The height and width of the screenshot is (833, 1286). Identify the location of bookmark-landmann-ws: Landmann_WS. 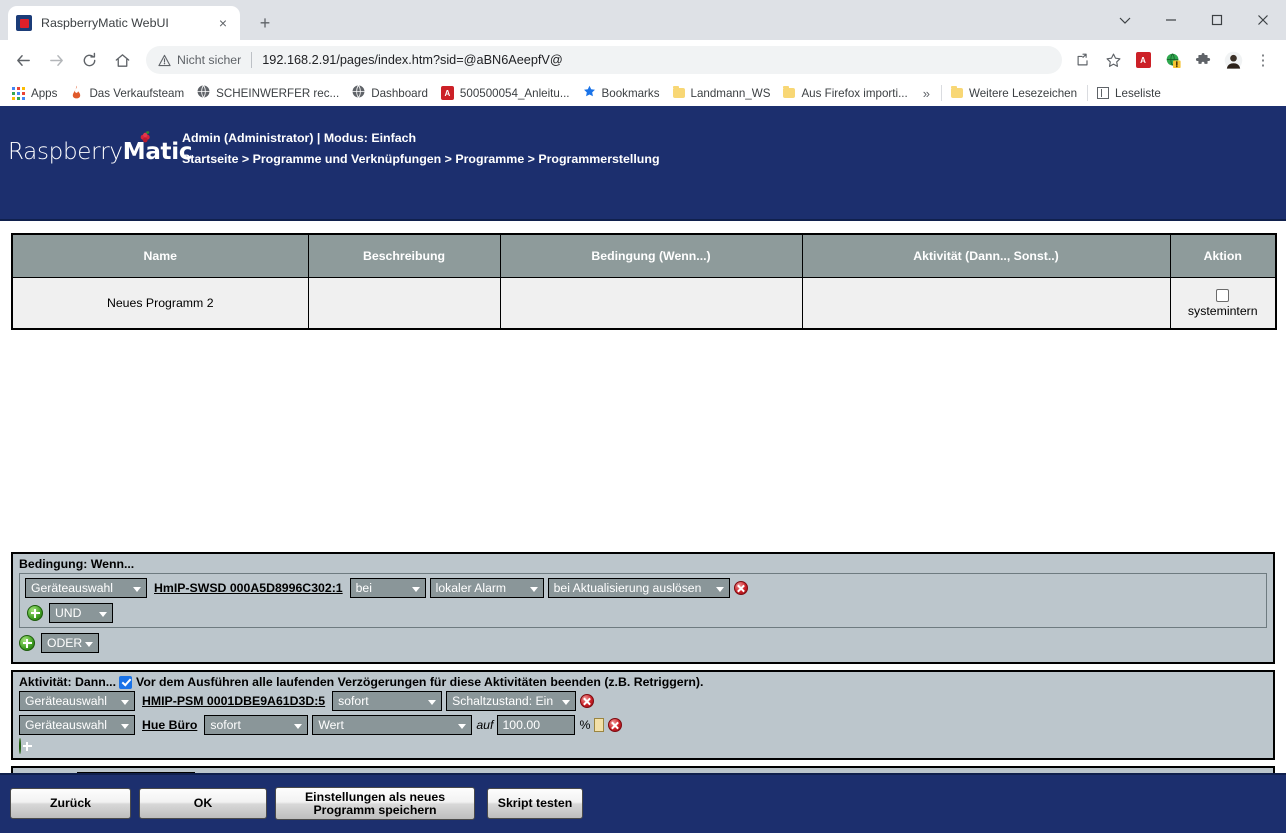
(722, 93).